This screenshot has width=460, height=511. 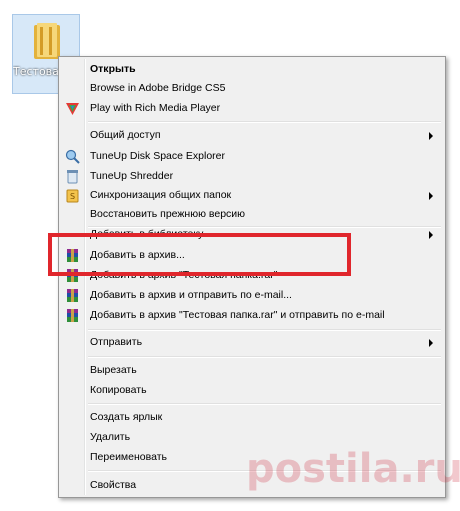 I want to click on menu-item-copy: Копировать, so click(x=252, y=390).